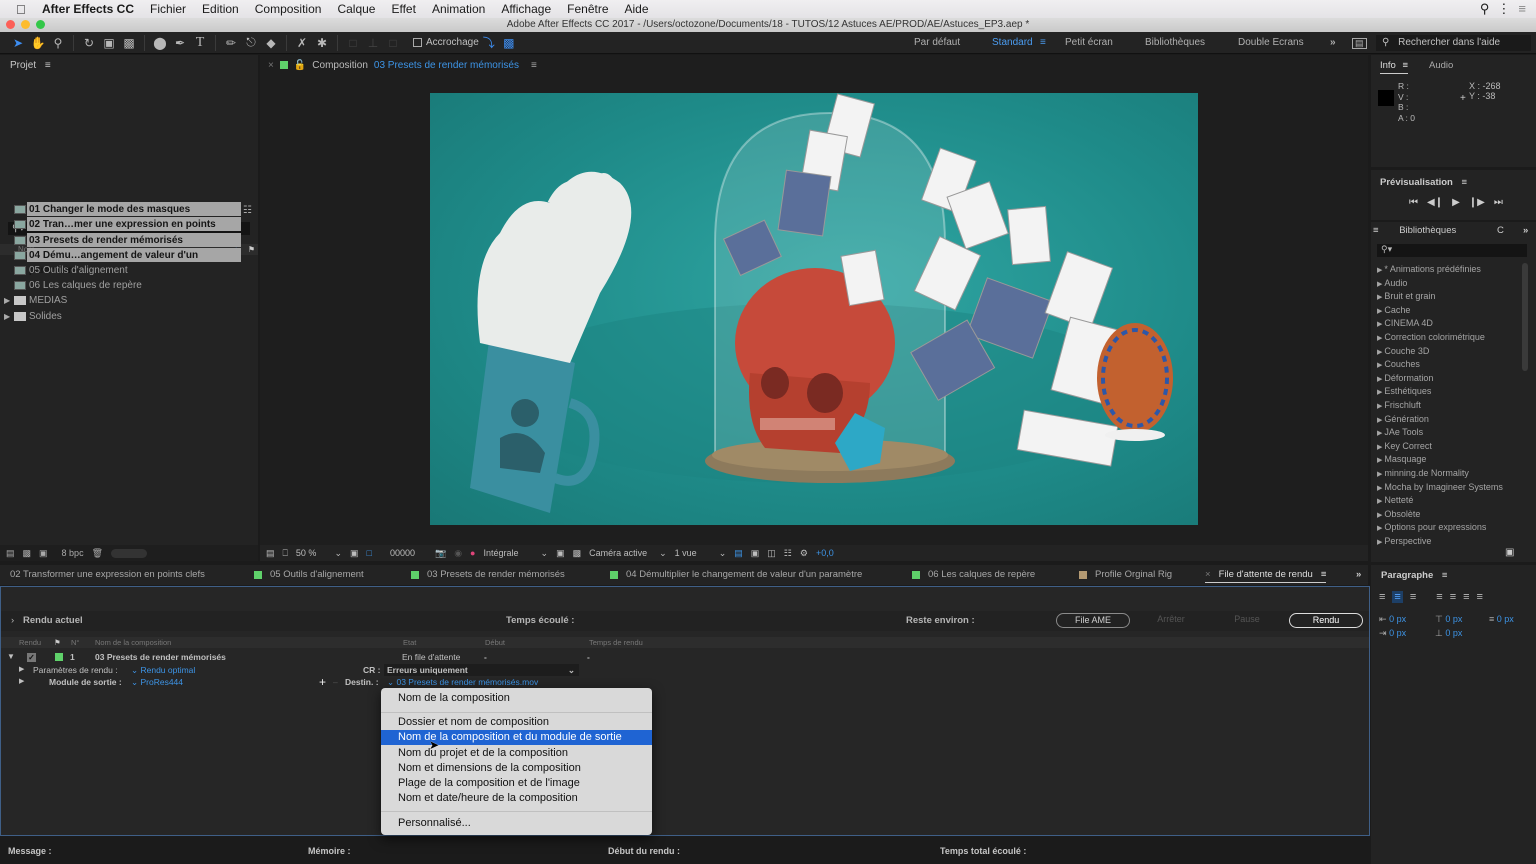 This screenshot has height=864, width=1536. What do you see at coordinates (1392, 283) in the screenshot?
I see `effect-category: ▶ Audio` at bounding box center [1392, 283].